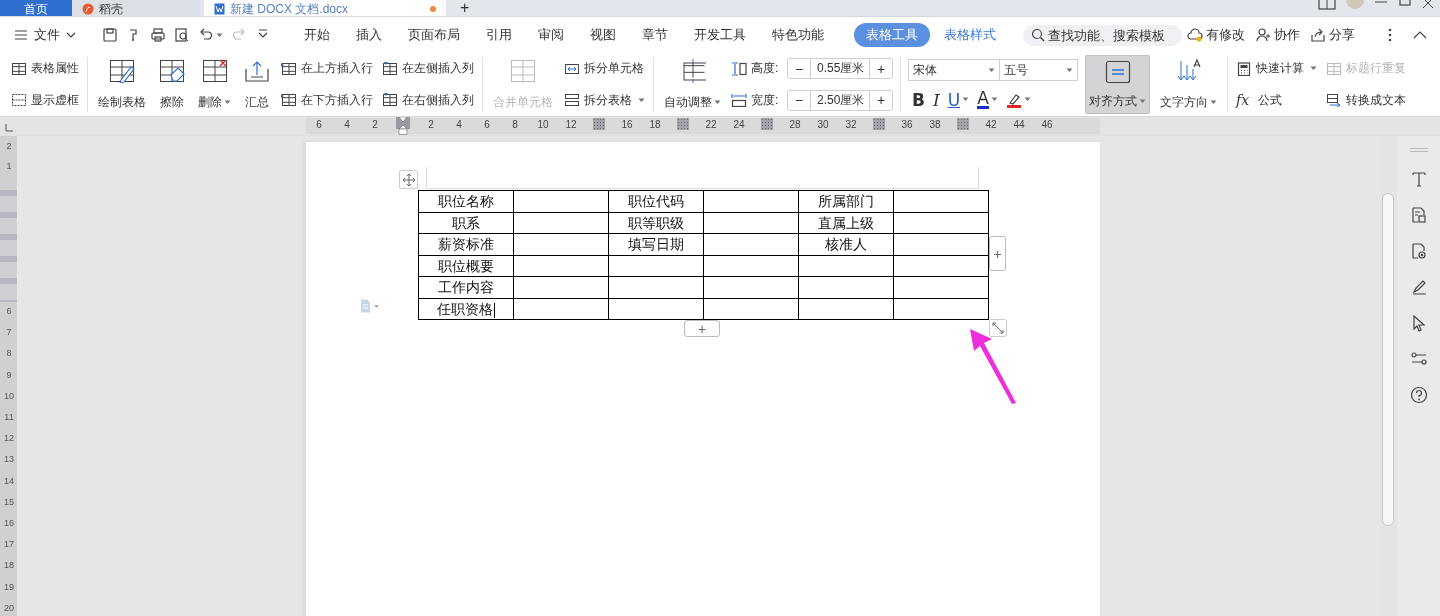 Image resolution: width=1440 pixels, height=616 pixels. I want to click on ribbon-button: 在右侧插入列, so click(428, 100).